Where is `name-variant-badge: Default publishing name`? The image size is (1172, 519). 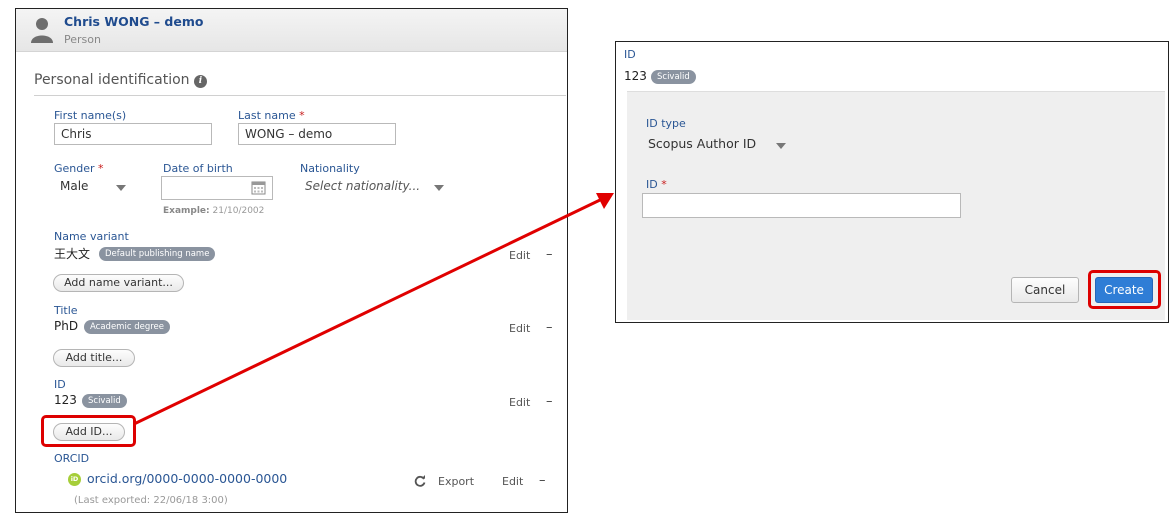
name-variant-badge: Default publishing name is located at coordinates (157, 254).